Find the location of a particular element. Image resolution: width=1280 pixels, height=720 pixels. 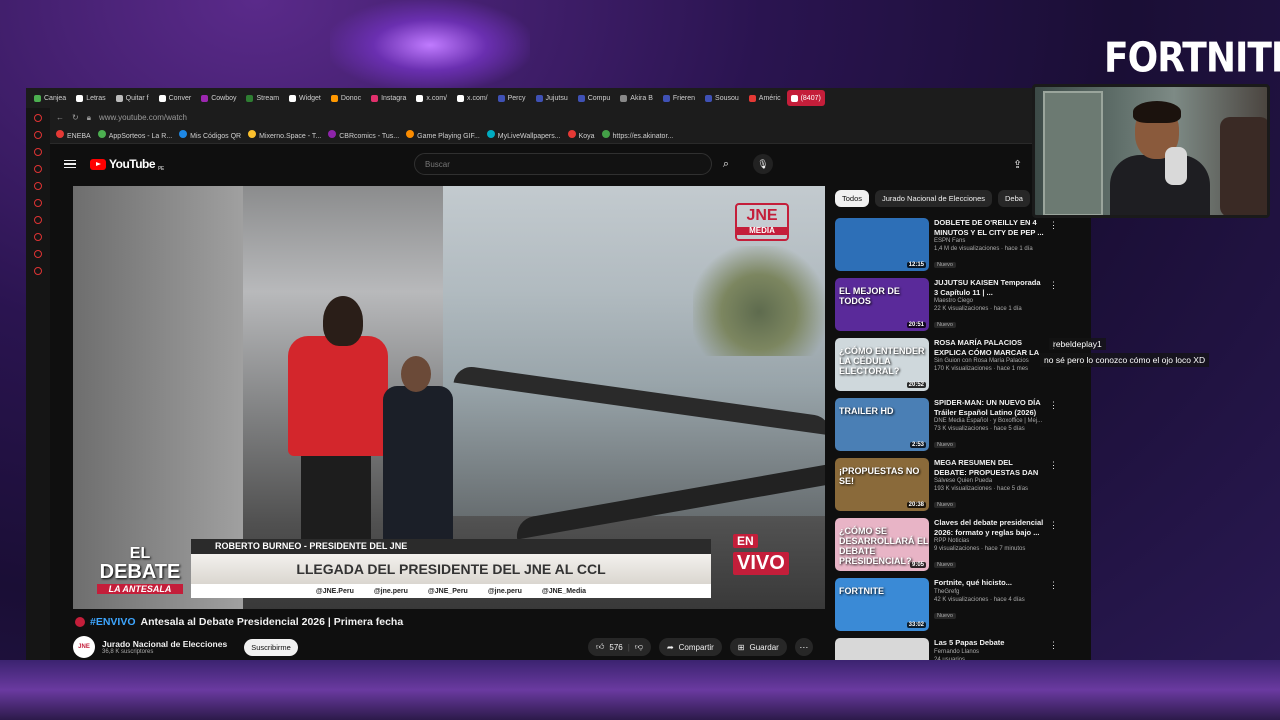

bookmark-item: Mis Códigos QR is located at coordinates (210, 135).